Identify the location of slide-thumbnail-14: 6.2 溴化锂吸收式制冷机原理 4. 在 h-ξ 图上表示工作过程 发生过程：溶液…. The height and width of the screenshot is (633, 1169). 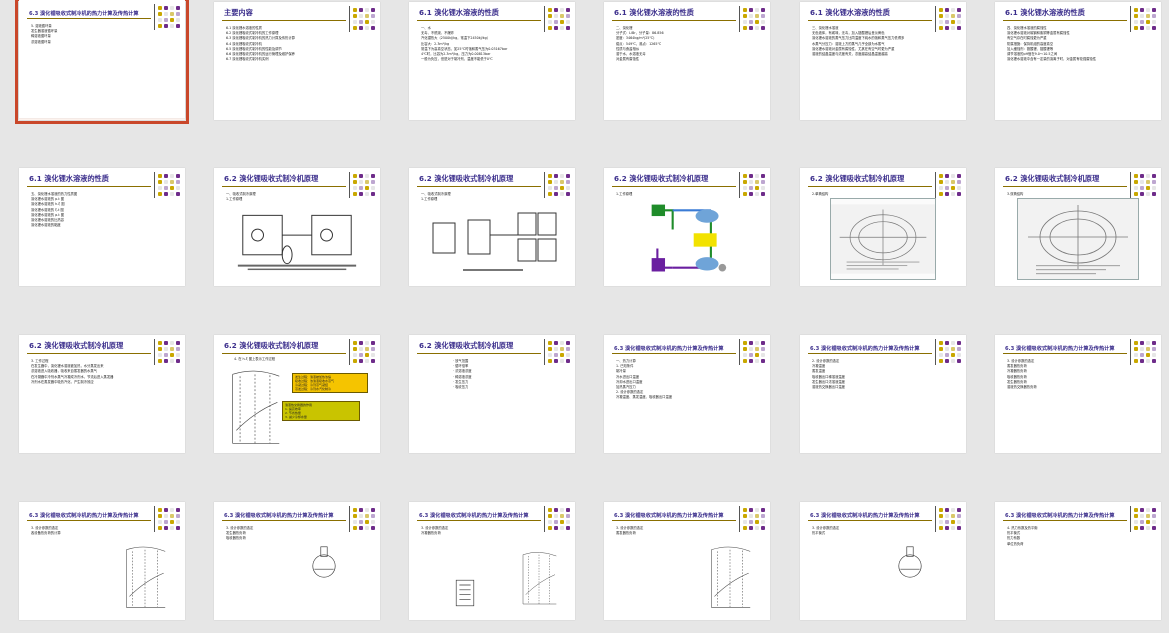
(297, 394).